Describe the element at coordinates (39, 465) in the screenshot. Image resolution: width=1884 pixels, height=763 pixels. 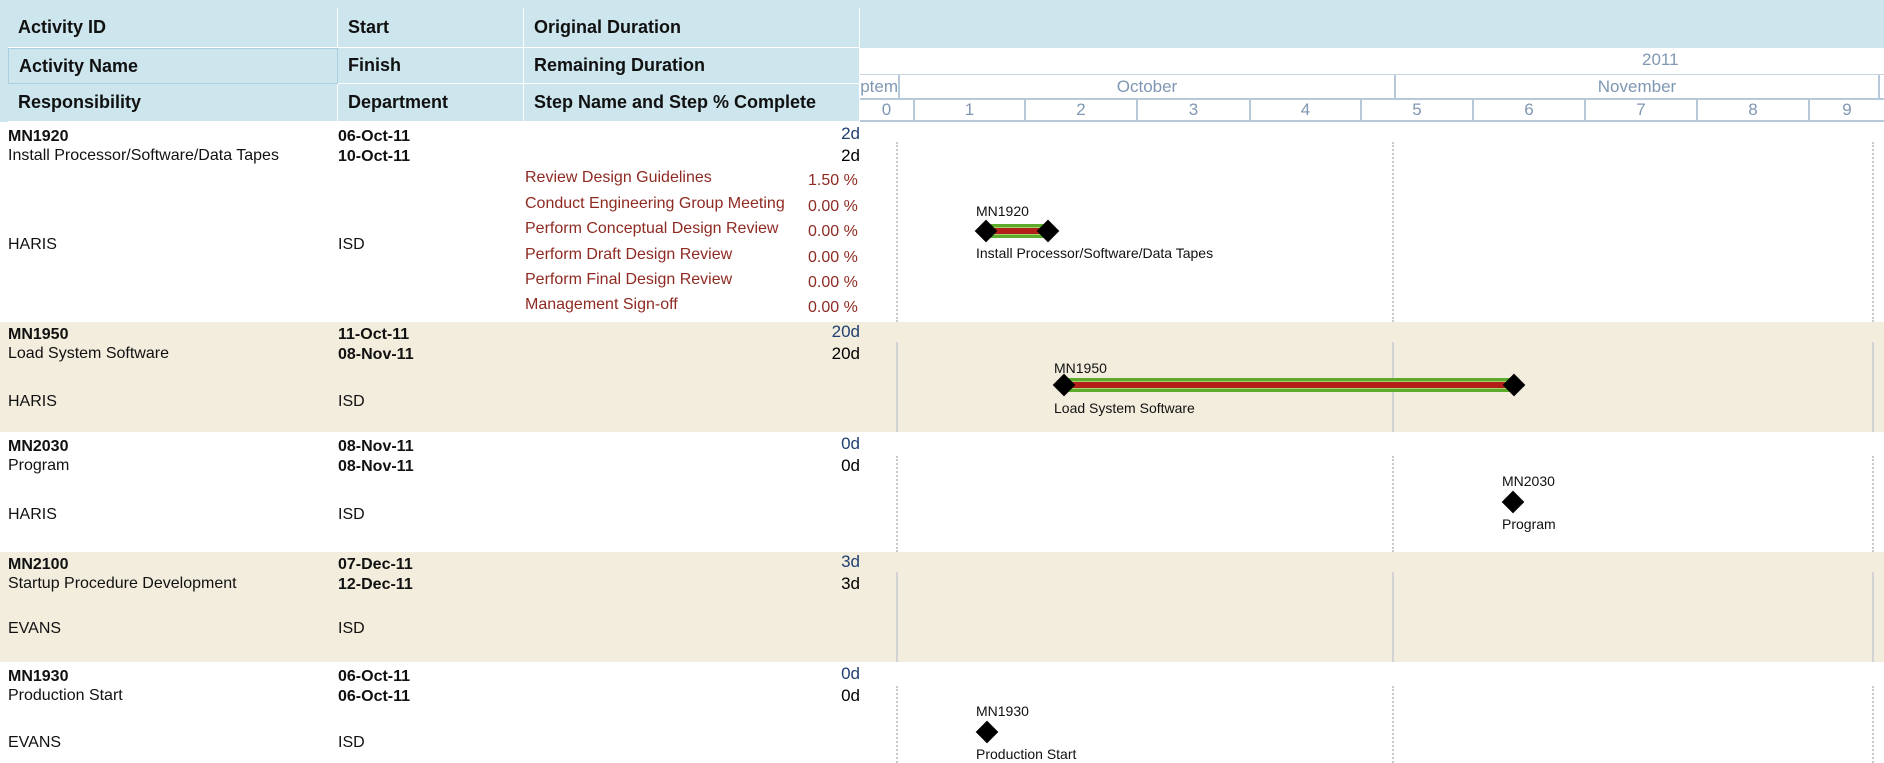
I see `activity-name: Program` at that location.